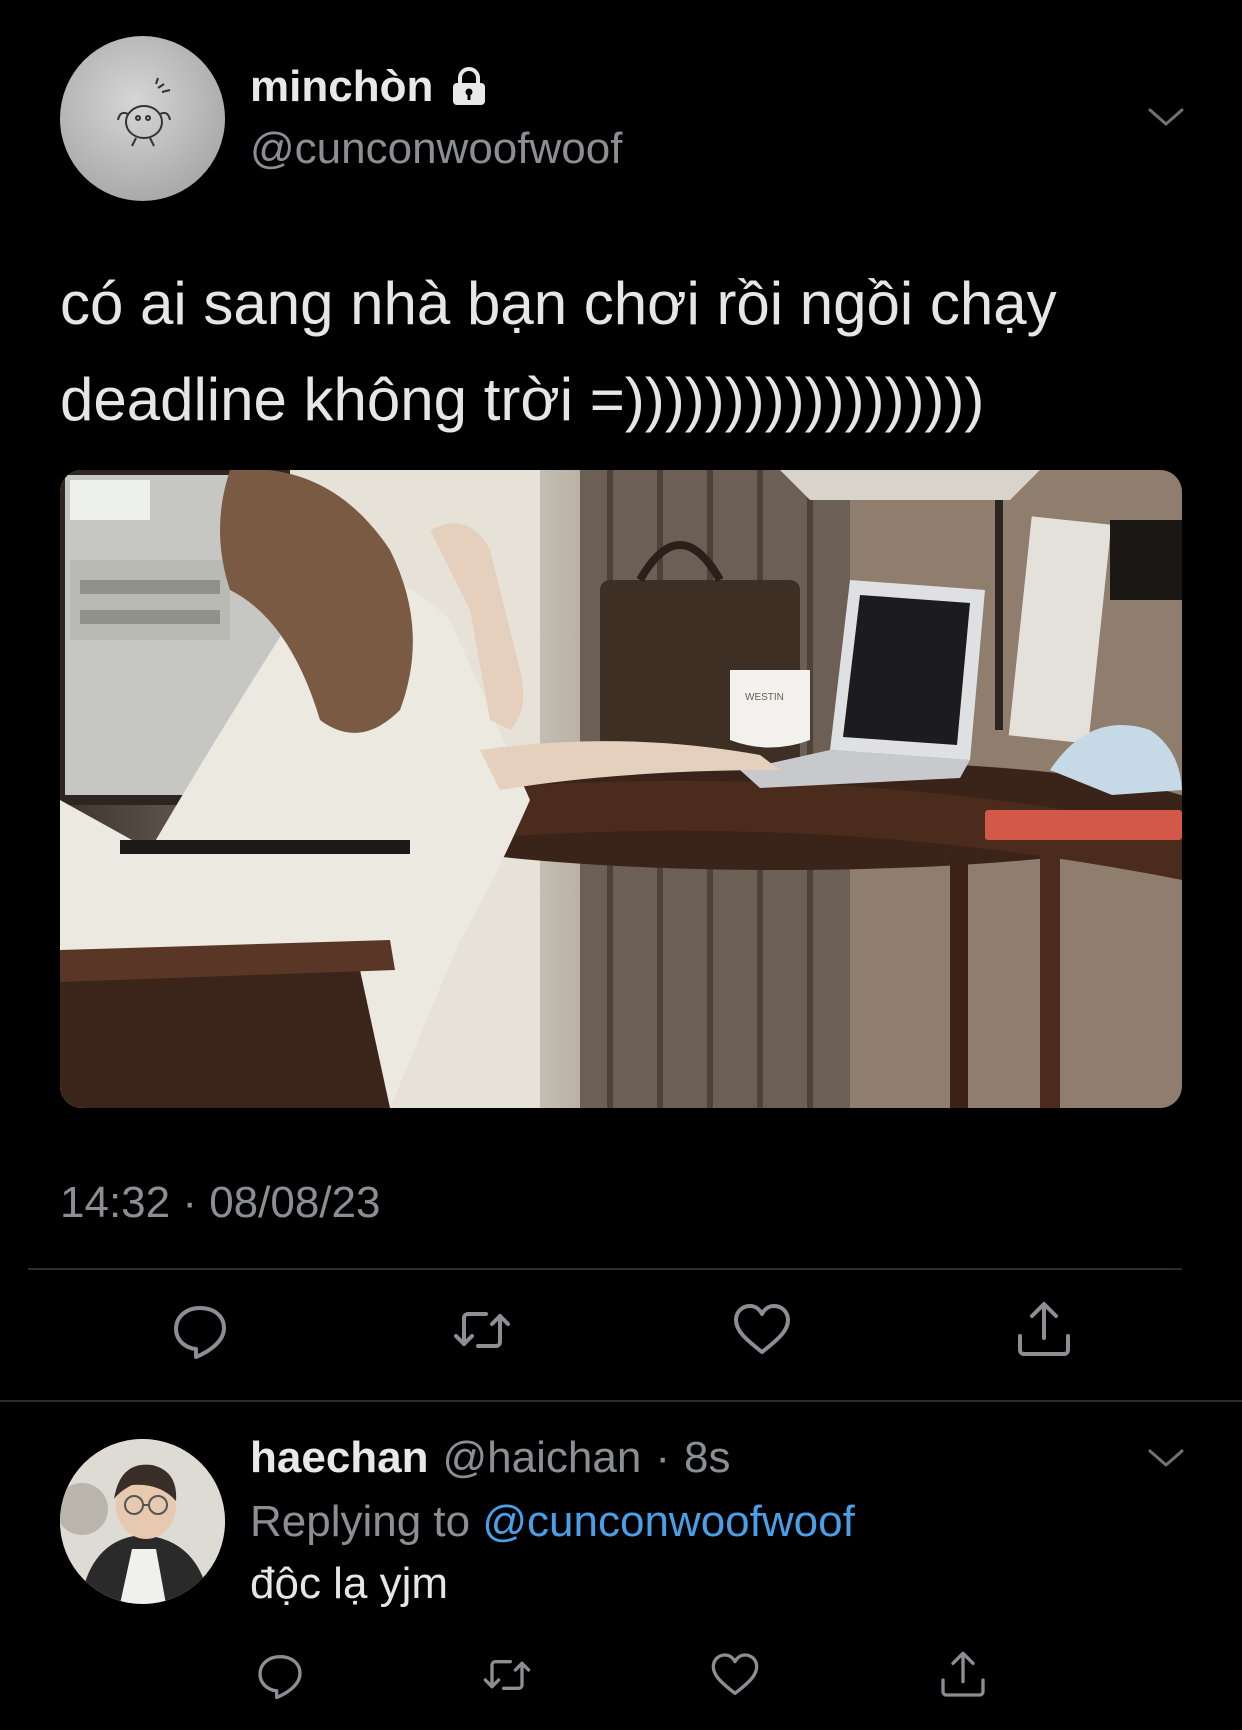 This screenshot has height=1730, width=1242. What do you see at coordinates (220, 1203) in the screenshot?
I see `tweet-timestamp: 14:32 · 08/08/23` at bounding box center [220, 1203].